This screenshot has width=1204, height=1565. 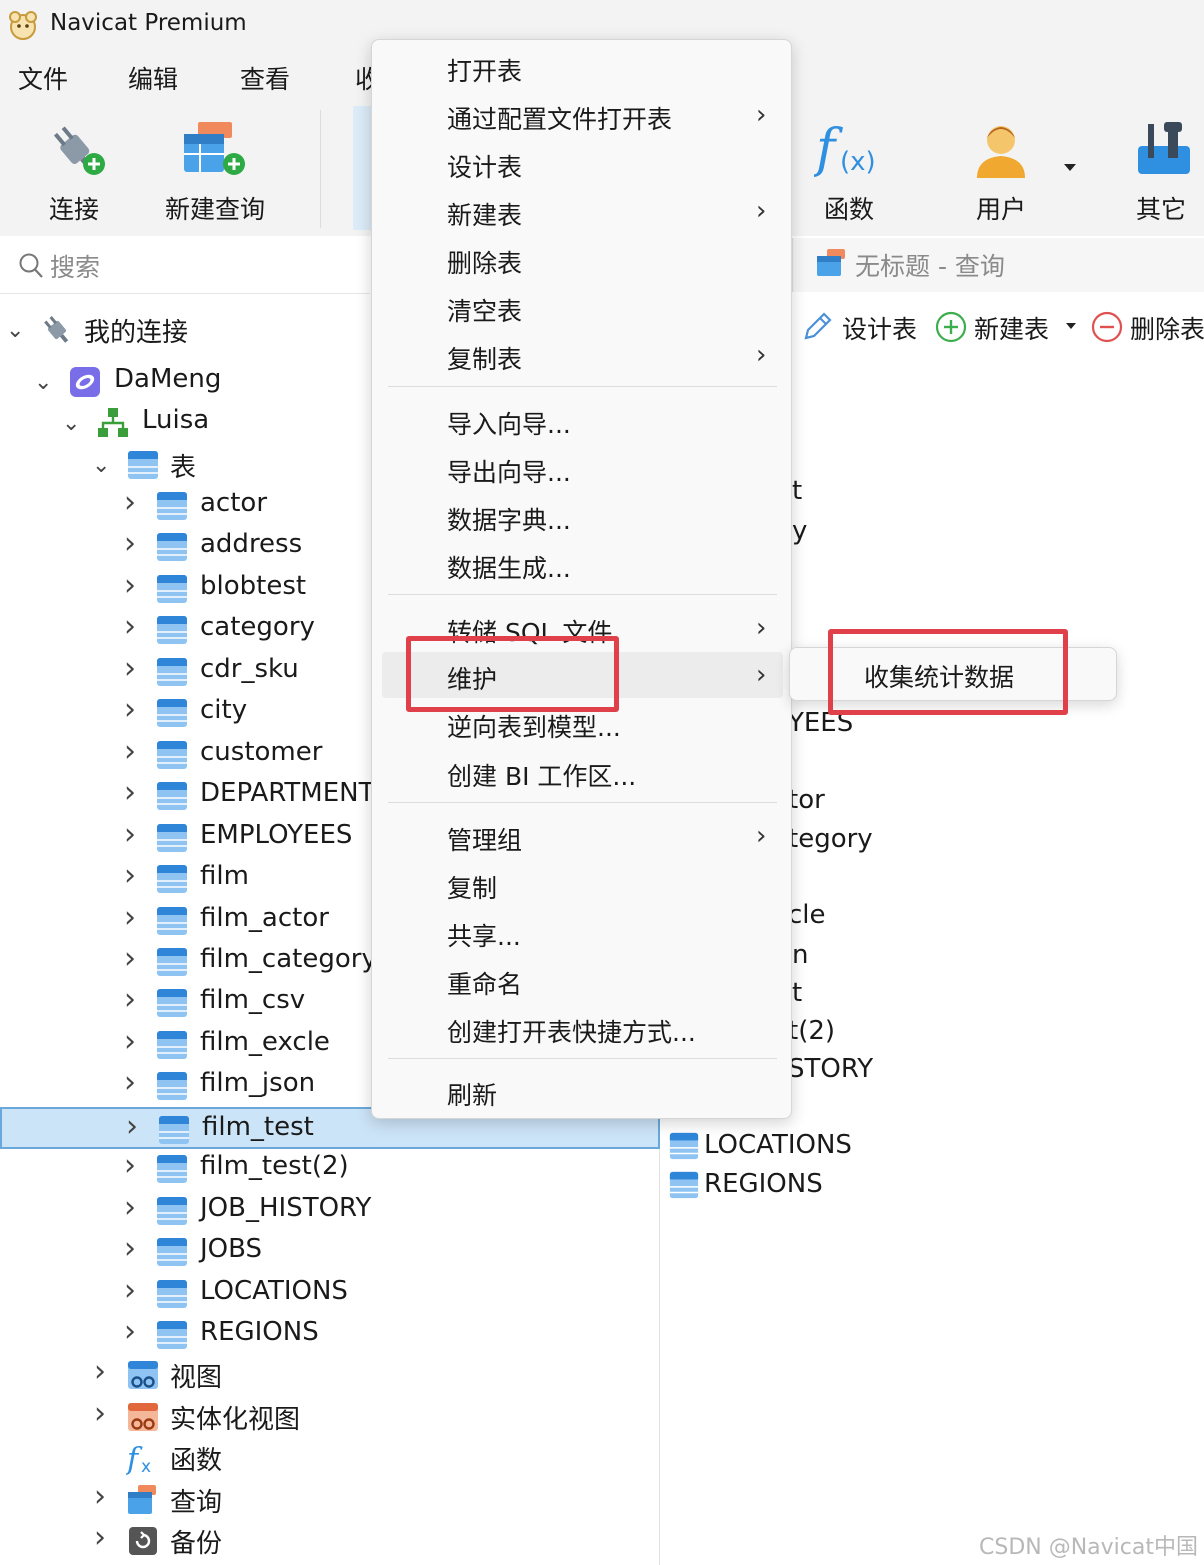 I want to click on tree-table-job-history: › JOB_HISTORY, so click(x=330, y=1211).